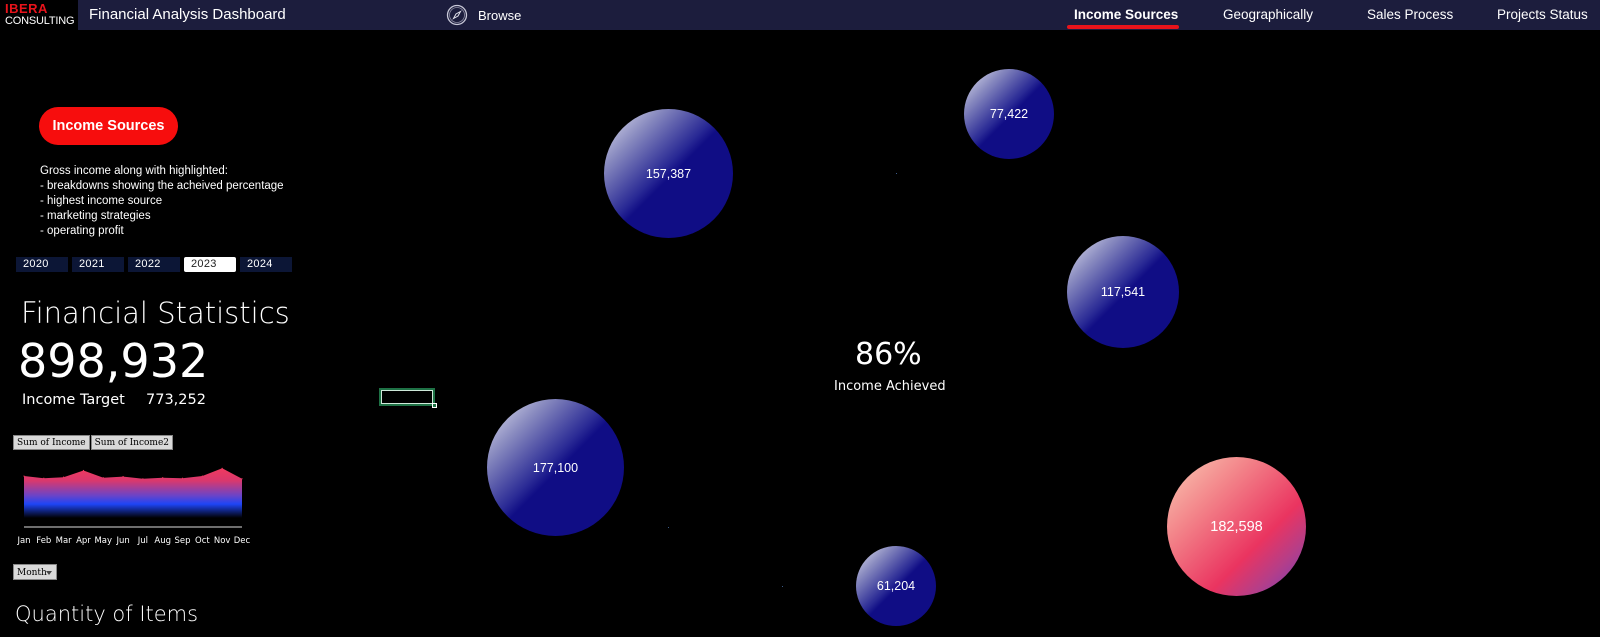  Describe the element at coordinates (202, 541) in the screenshot. I see `x-tick-label: Oct` at that location.